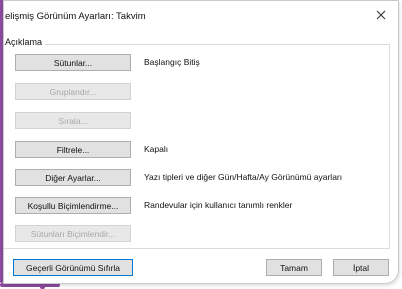 The width and height of the screenshot is (402, 289). Describe the element at coordinates (361, 267) in the screenshot. I see `cancel-button: İptal` at that location.